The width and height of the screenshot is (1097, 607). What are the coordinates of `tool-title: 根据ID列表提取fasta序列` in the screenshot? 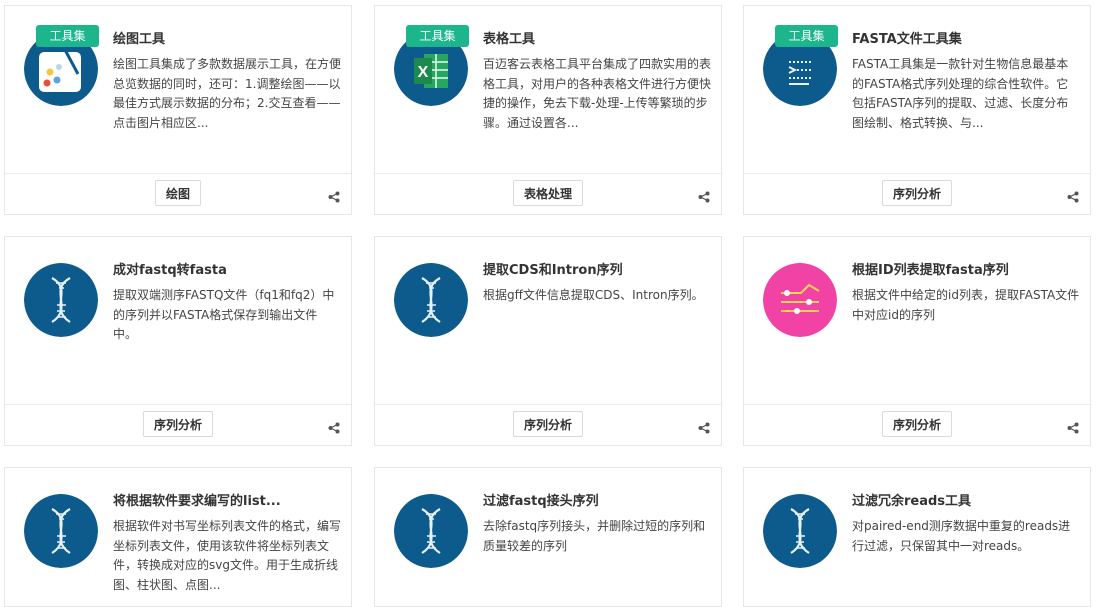 It's located at (966, 268).